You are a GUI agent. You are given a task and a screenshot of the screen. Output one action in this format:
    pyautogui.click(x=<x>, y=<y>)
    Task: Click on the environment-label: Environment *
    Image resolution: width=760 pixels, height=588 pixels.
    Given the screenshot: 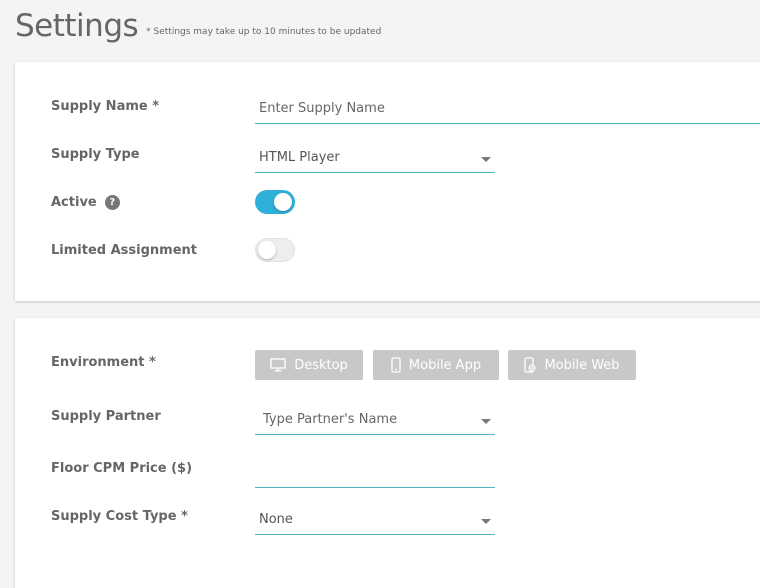 What is the action you would take?
    pyautogui.click(x=103, y=362)
    